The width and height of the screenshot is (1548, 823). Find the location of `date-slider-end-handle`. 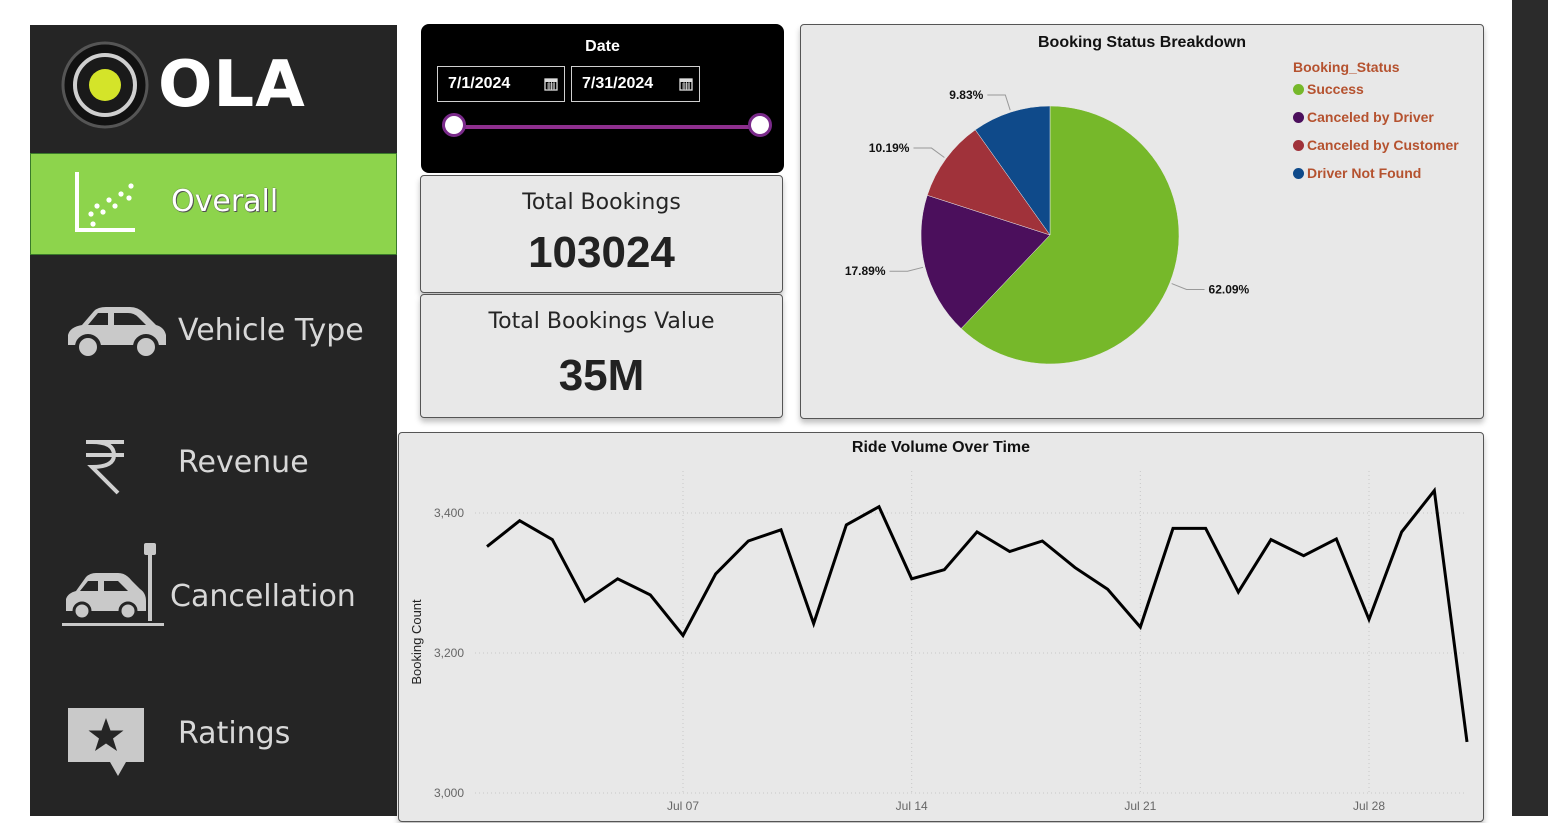

date-slider-end-handle is located at coordinates (760, 125).